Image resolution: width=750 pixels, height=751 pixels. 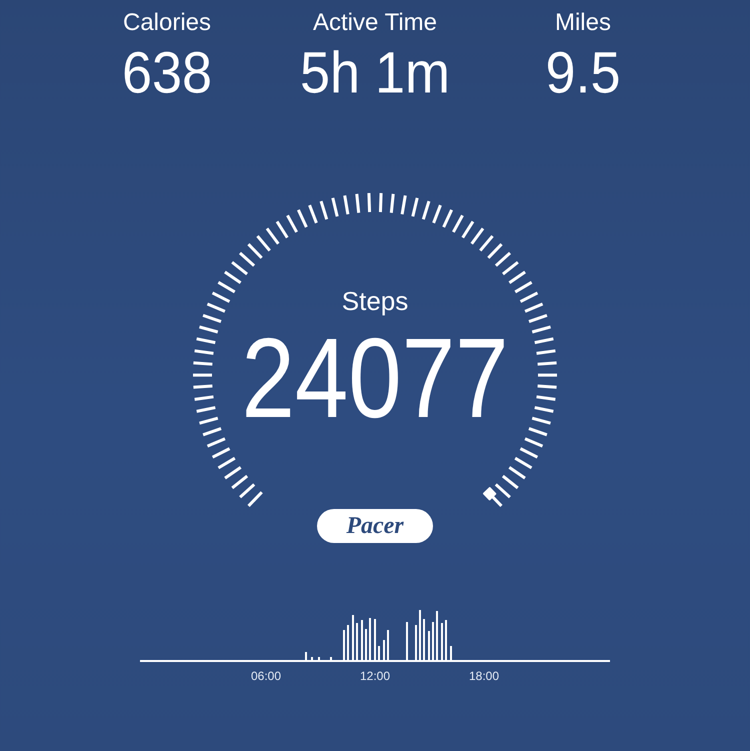 What do you see at coordinates (375, 526) in the screenshot?
I see `brand-logo: Pacer` at bounding box center [375, 526].